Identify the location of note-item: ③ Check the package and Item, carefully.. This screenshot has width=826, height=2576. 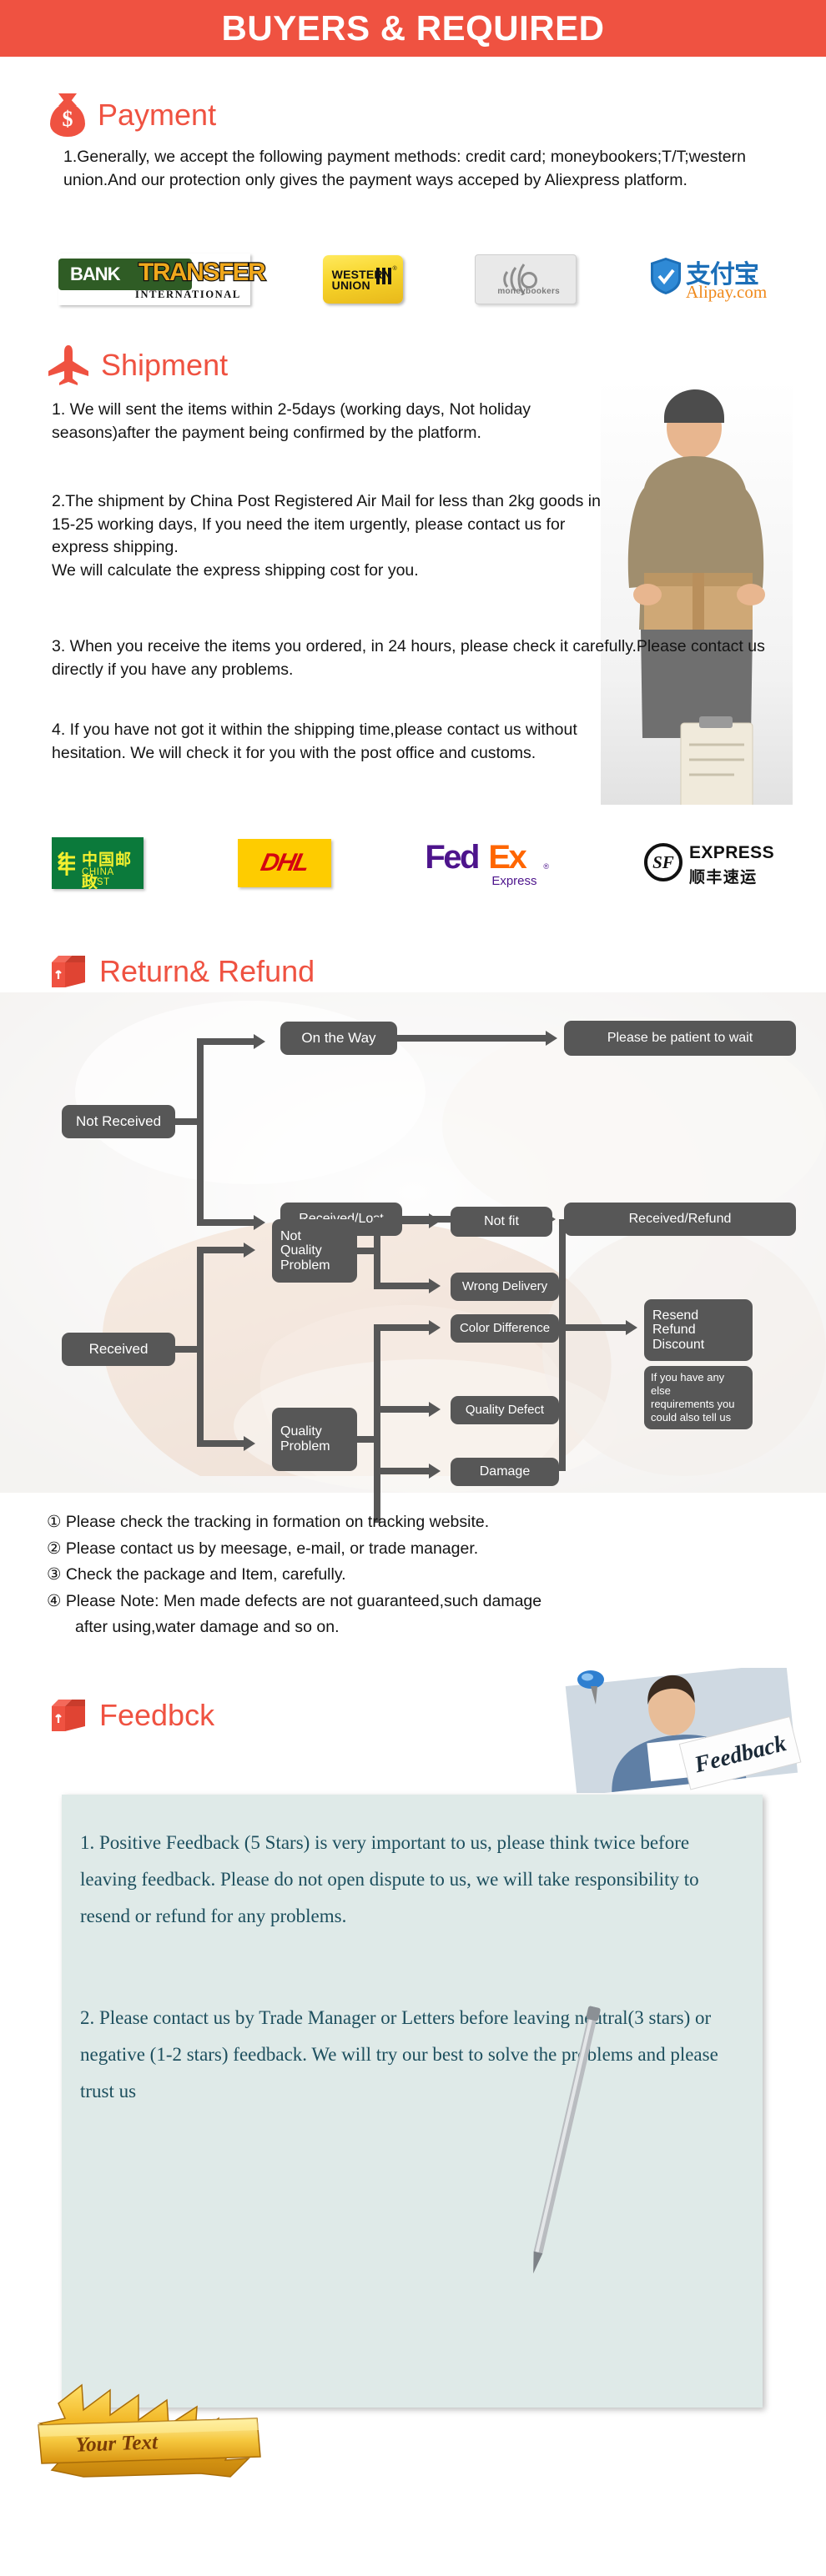
(423, 1575).